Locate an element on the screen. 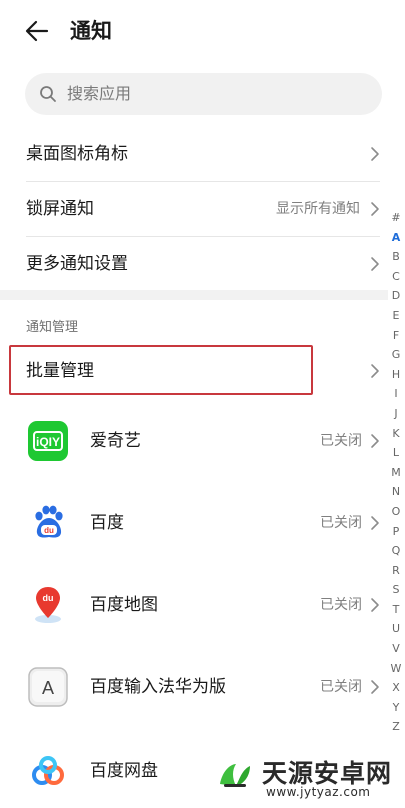 The width and height of the screenshot is (405, 808). index-letter: H is located at coordinates (396, 375).